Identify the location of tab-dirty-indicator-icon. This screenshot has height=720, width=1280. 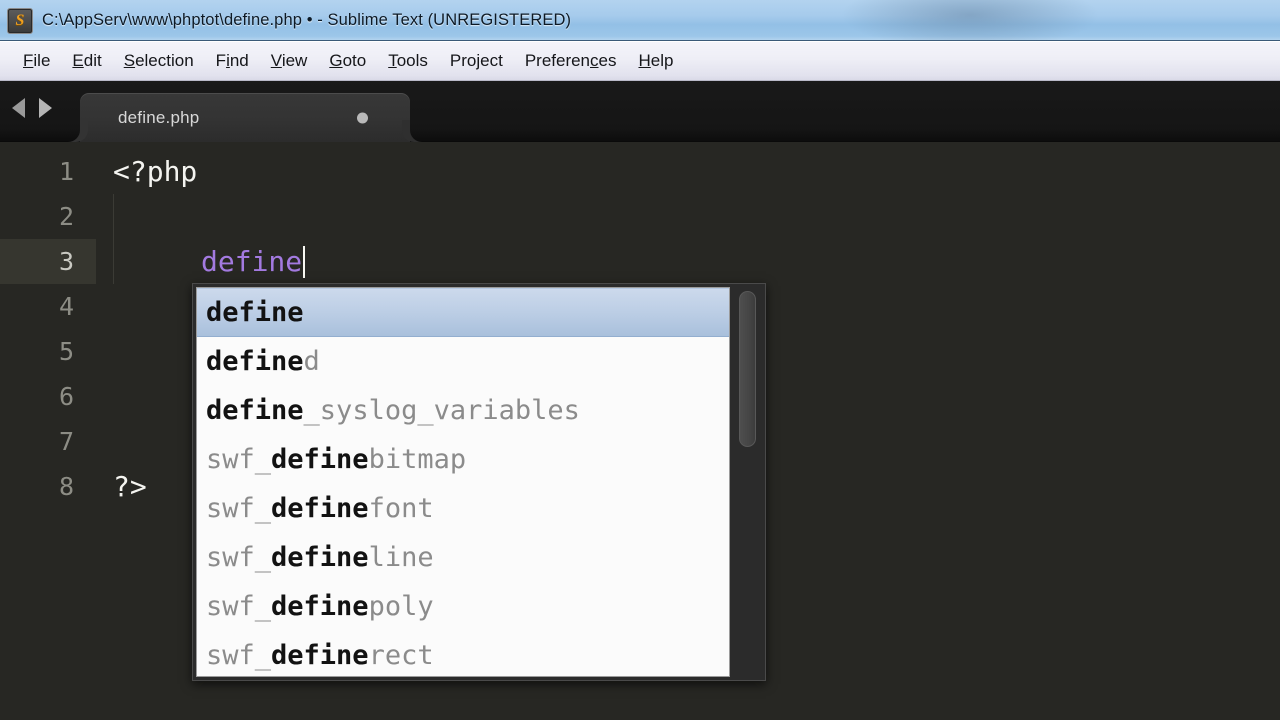
(362, 117).